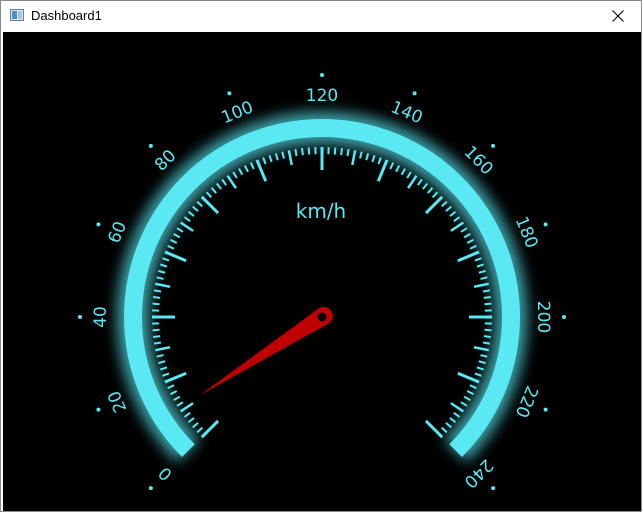 This screenshot has width=642, height=512. What do you see at coordinates (17, 15) in the screenshot?
I see `window-app-icon` at bounding box center [17, 15].